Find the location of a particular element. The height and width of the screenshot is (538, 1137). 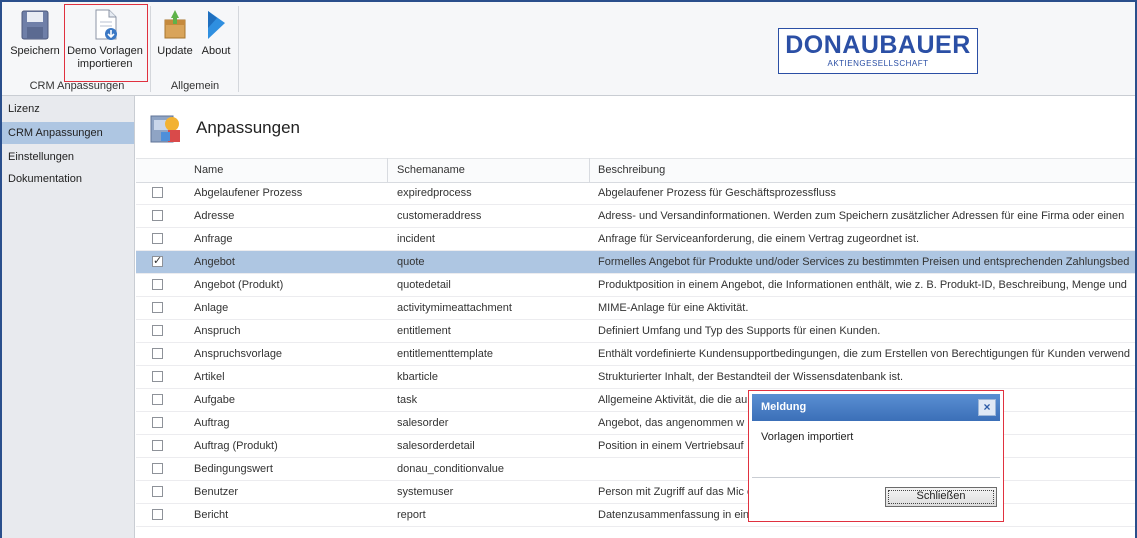

dialog-header: Meldung × is located at coordinates (876, 407).